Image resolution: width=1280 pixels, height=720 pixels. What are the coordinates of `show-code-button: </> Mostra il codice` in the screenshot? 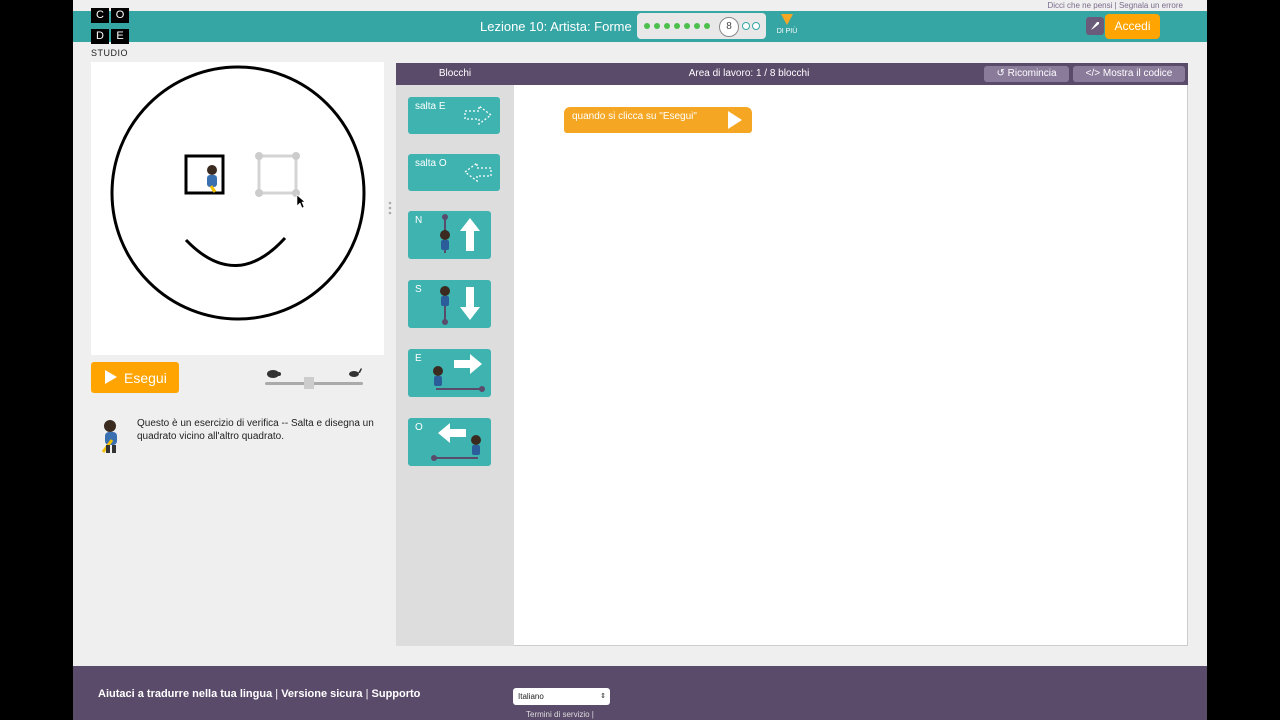 It's located at (1129, 74).